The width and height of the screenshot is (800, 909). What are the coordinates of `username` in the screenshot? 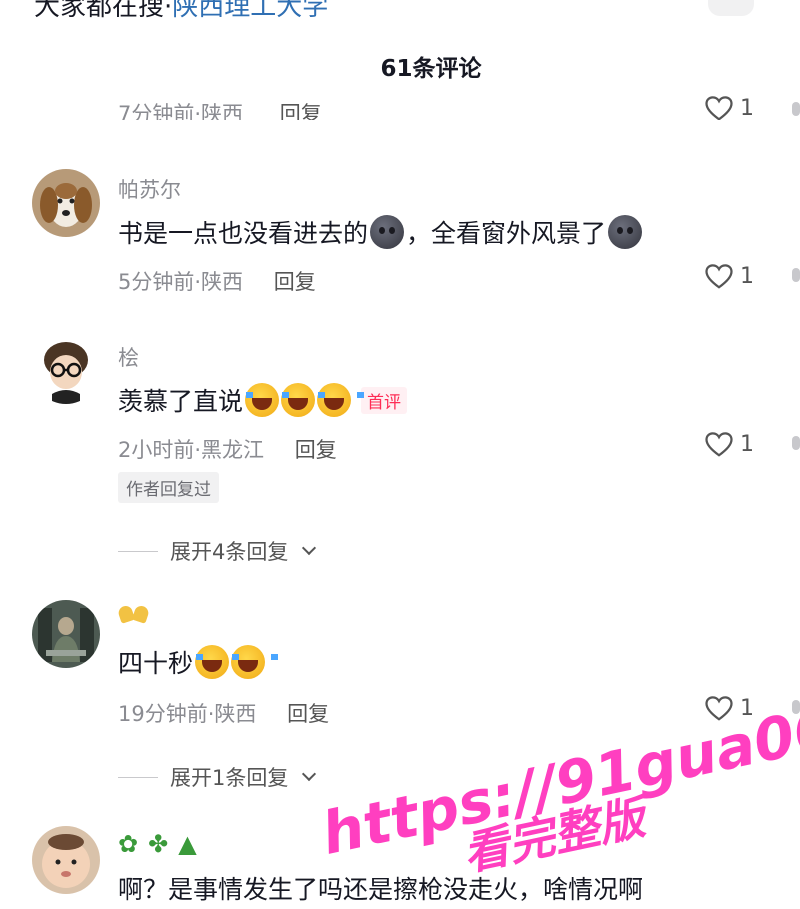 It's located at (134, 616).